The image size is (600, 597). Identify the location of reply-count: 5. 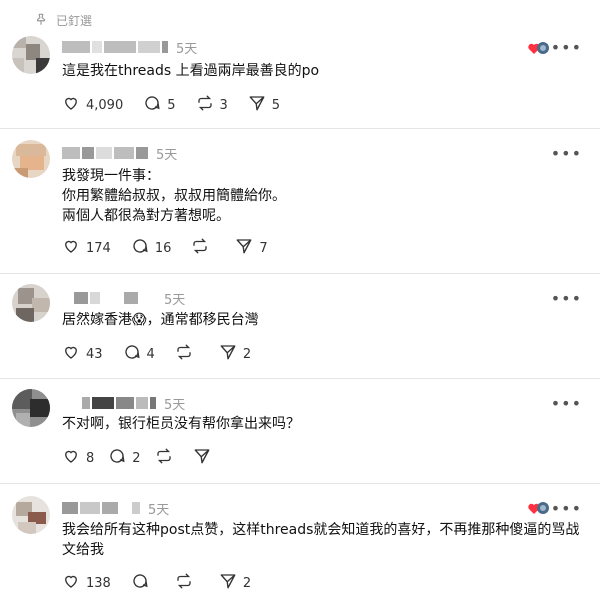
(171, 105).